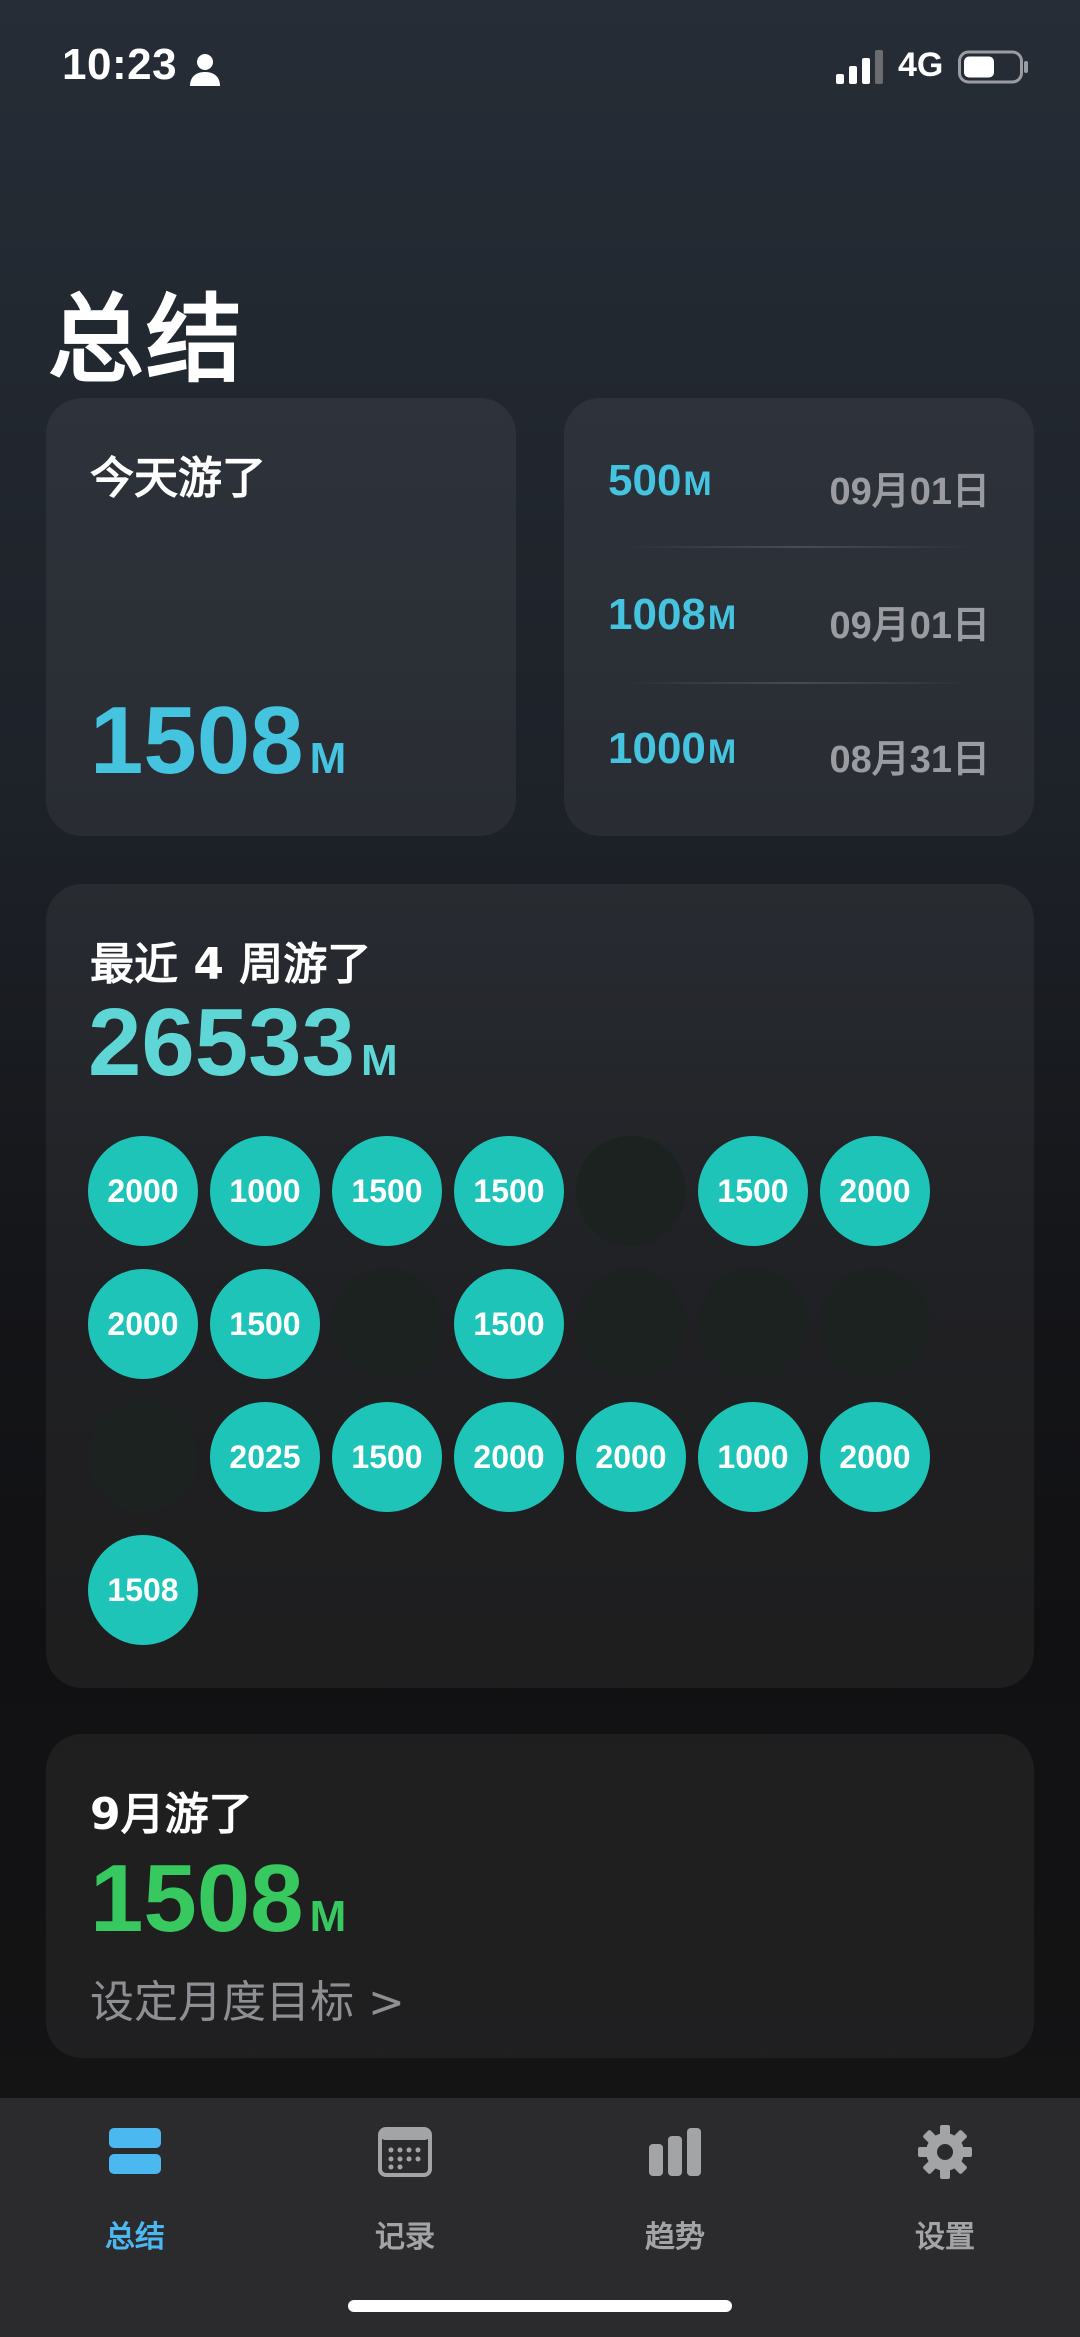  I want to click on person-icon, so click(205, 70).